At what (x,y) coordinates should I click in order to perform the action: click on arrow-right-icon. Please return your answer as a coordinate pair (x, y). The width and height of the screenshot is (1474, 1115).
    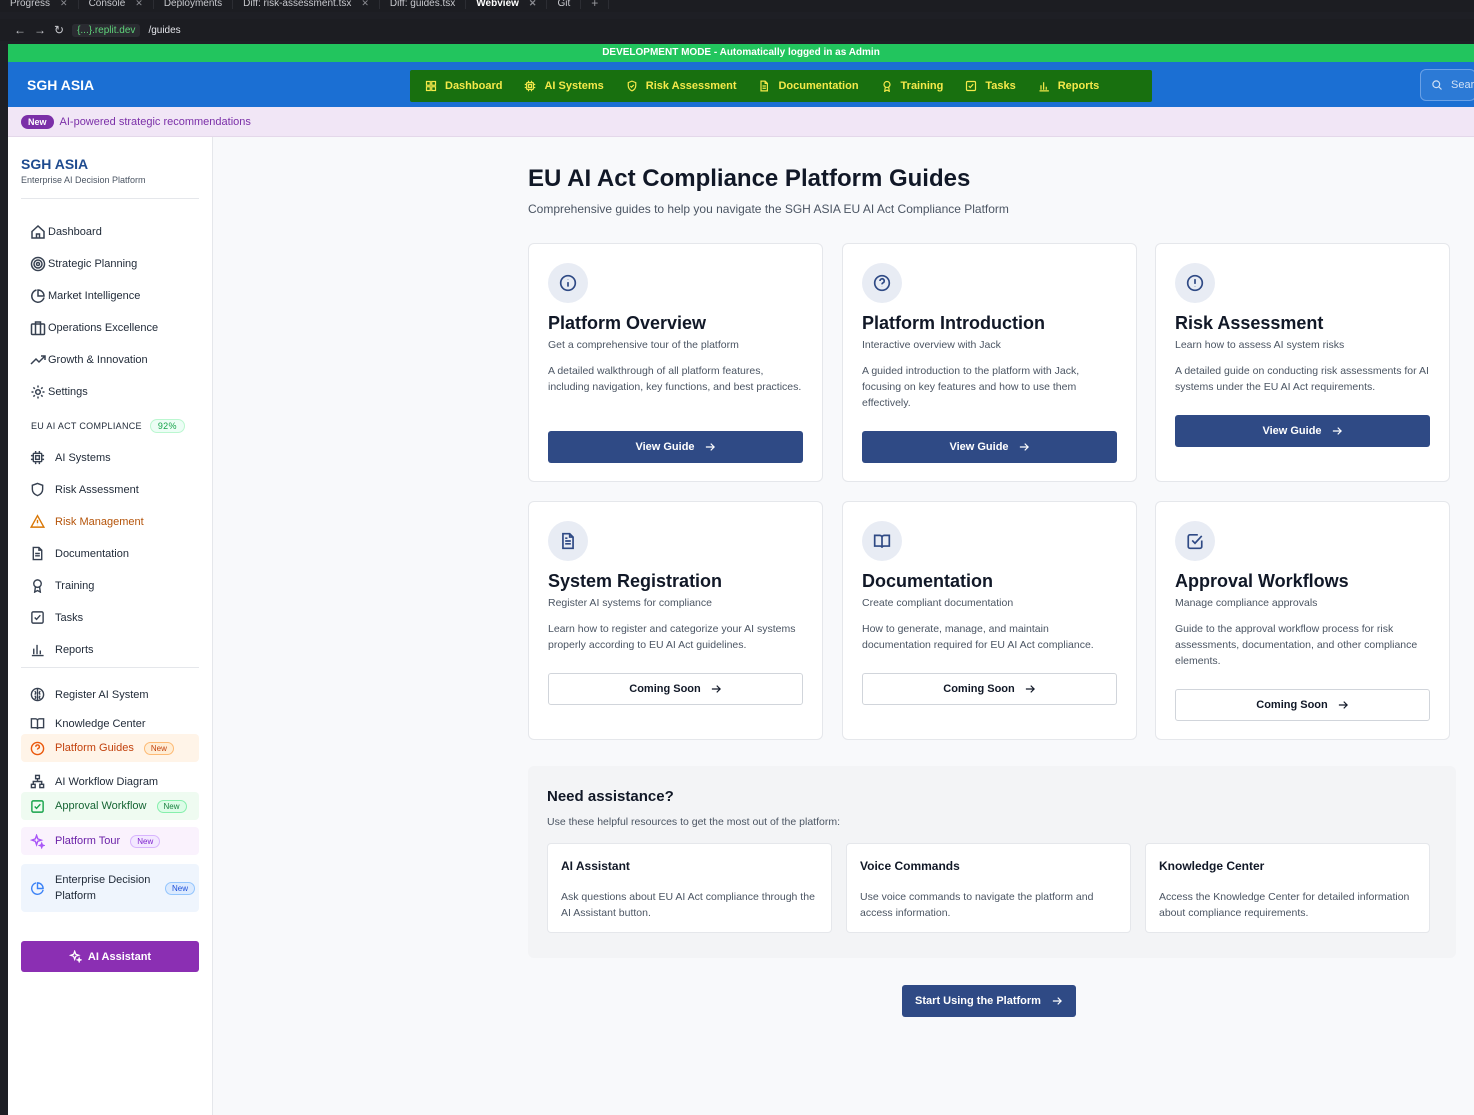
    Looking at the image, I should click on (1030, 689).